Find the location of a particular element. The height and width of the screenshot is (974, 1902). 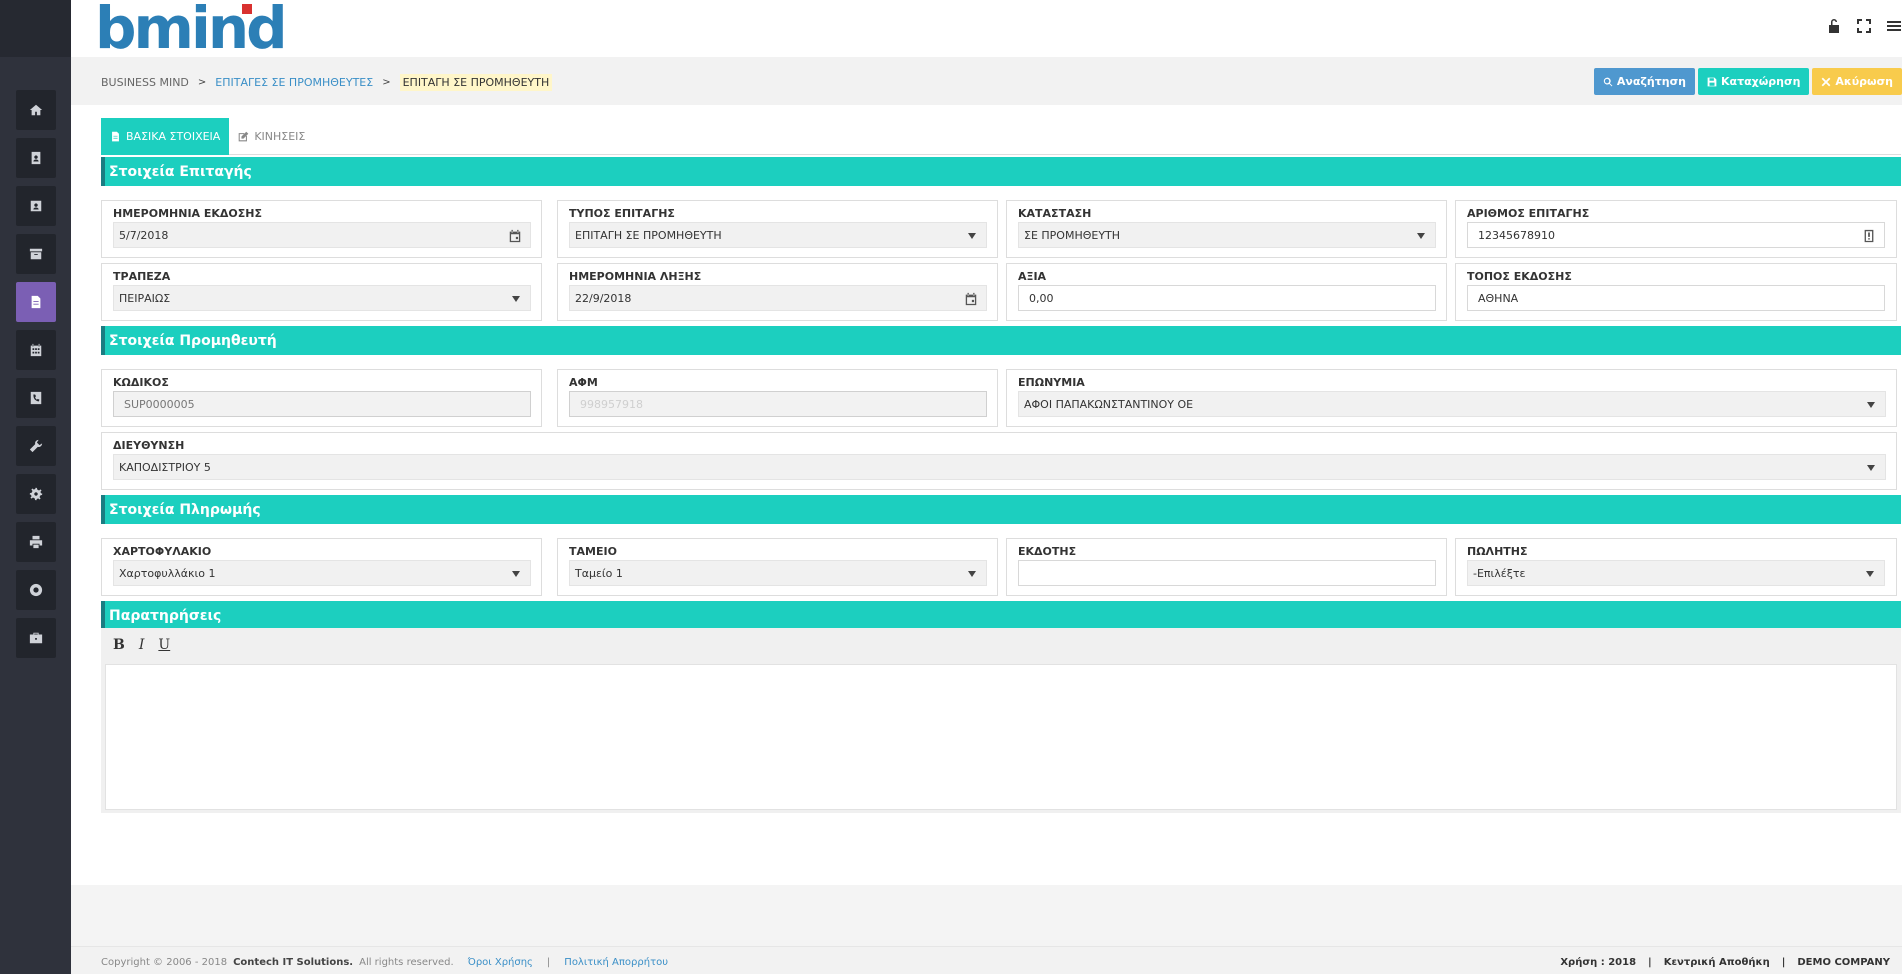

supplier-code-input: SUP0000005 is located at coordinates (322, 404).